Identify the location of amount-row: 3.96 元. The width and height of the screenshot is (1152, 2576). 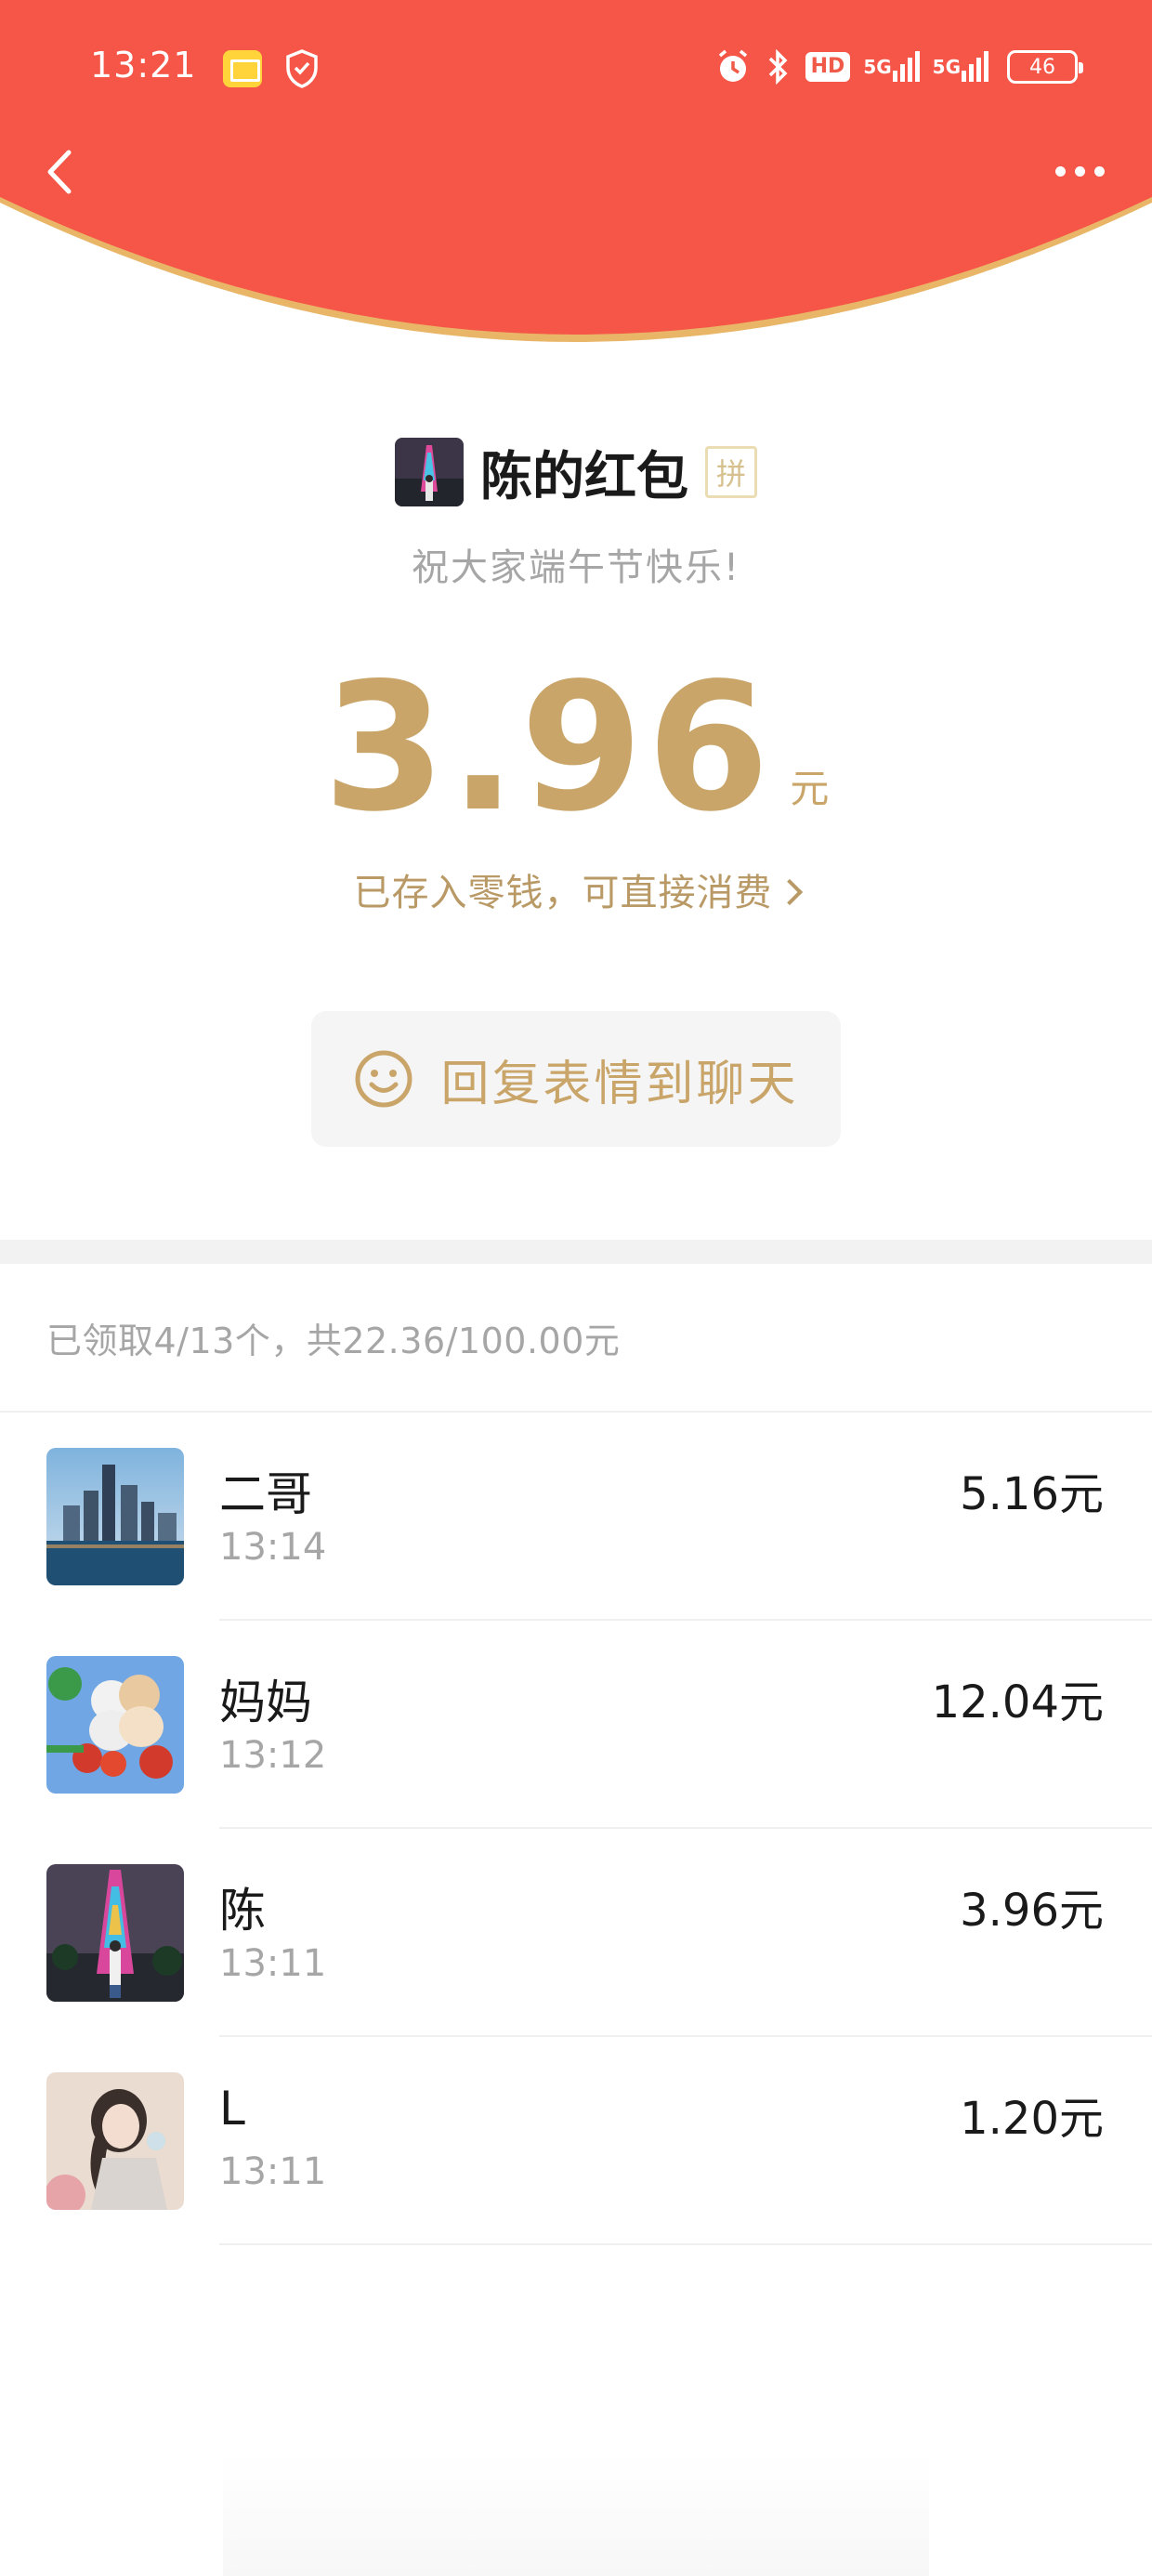
(576, 743).